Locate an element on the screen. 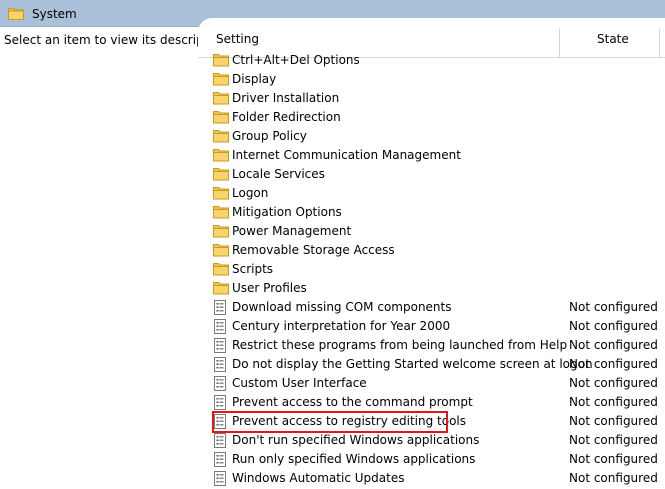  policy-name: Windows Automatic Updates is located at coordinates (318, 478).